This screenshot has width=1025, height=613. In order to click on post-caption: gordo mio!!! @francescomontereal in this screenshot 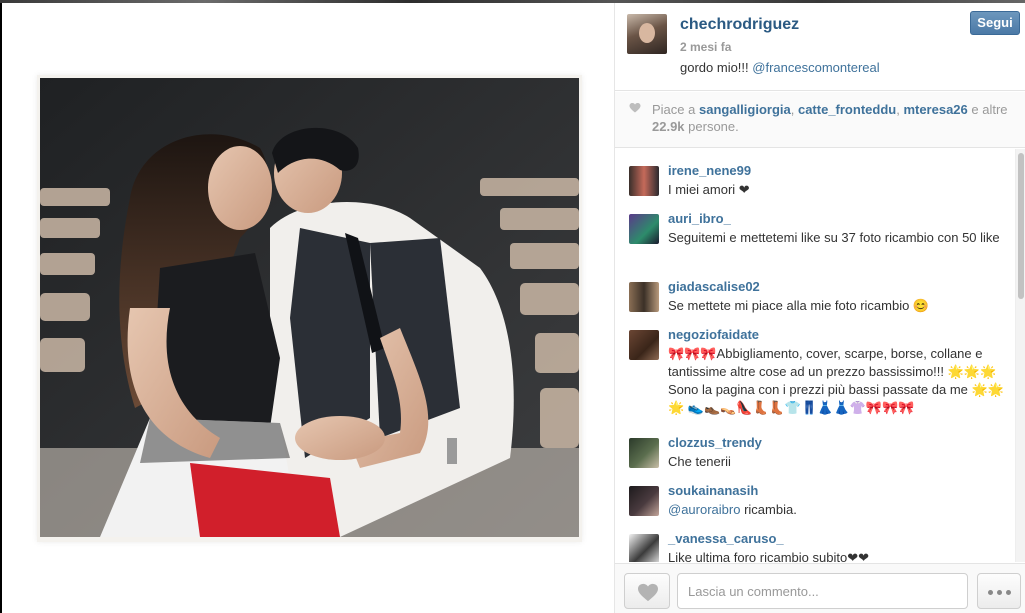, I will do `click(780, 67)`.